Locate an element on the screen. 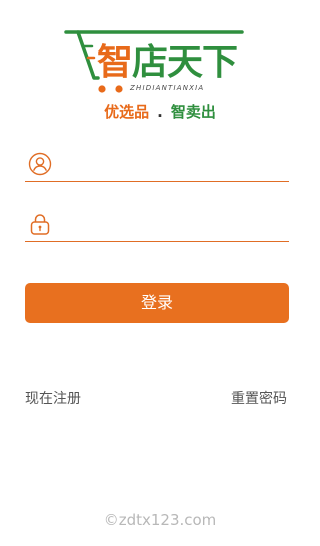  slogan: 优选品. 智卖出 is located at coordinates (160, 112).